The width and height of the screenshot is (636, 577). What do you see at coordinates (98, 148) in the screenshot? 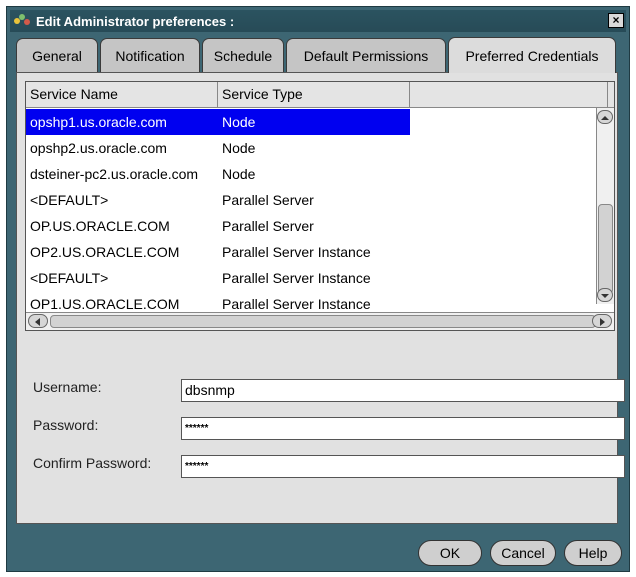
I see `service-name-cell: opshp2.us.oracle.com` at bounding box center [98, 148].